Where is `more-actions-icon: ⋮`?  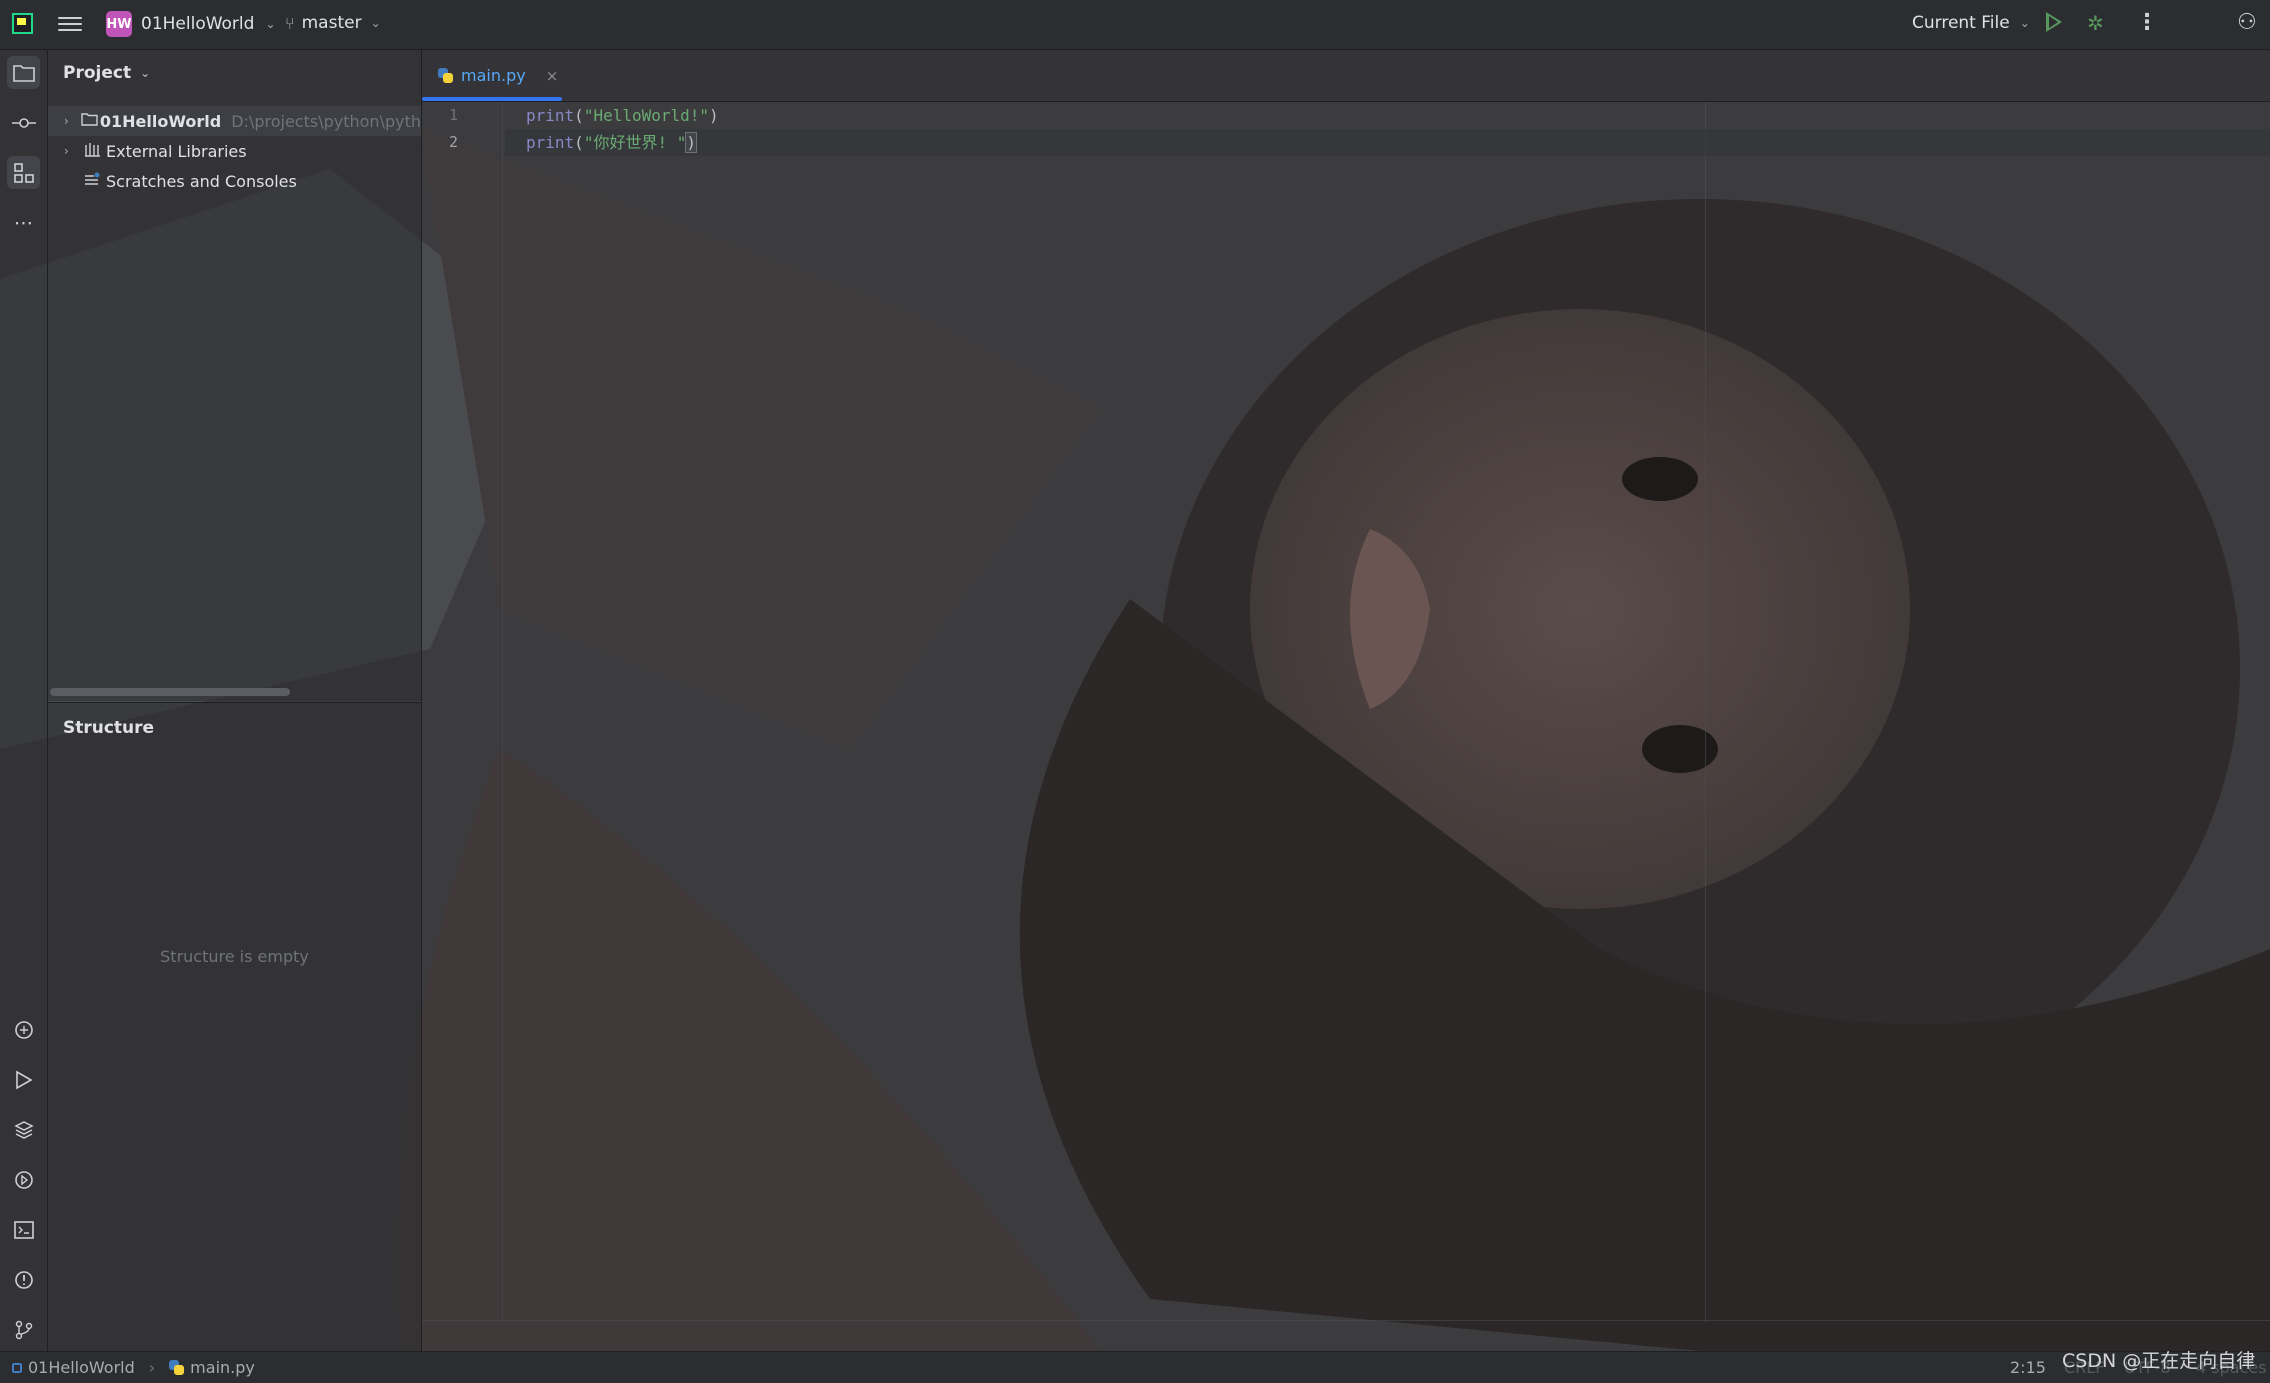
more-actions-icon: ⋮ is located at coordinates (2147, 23).